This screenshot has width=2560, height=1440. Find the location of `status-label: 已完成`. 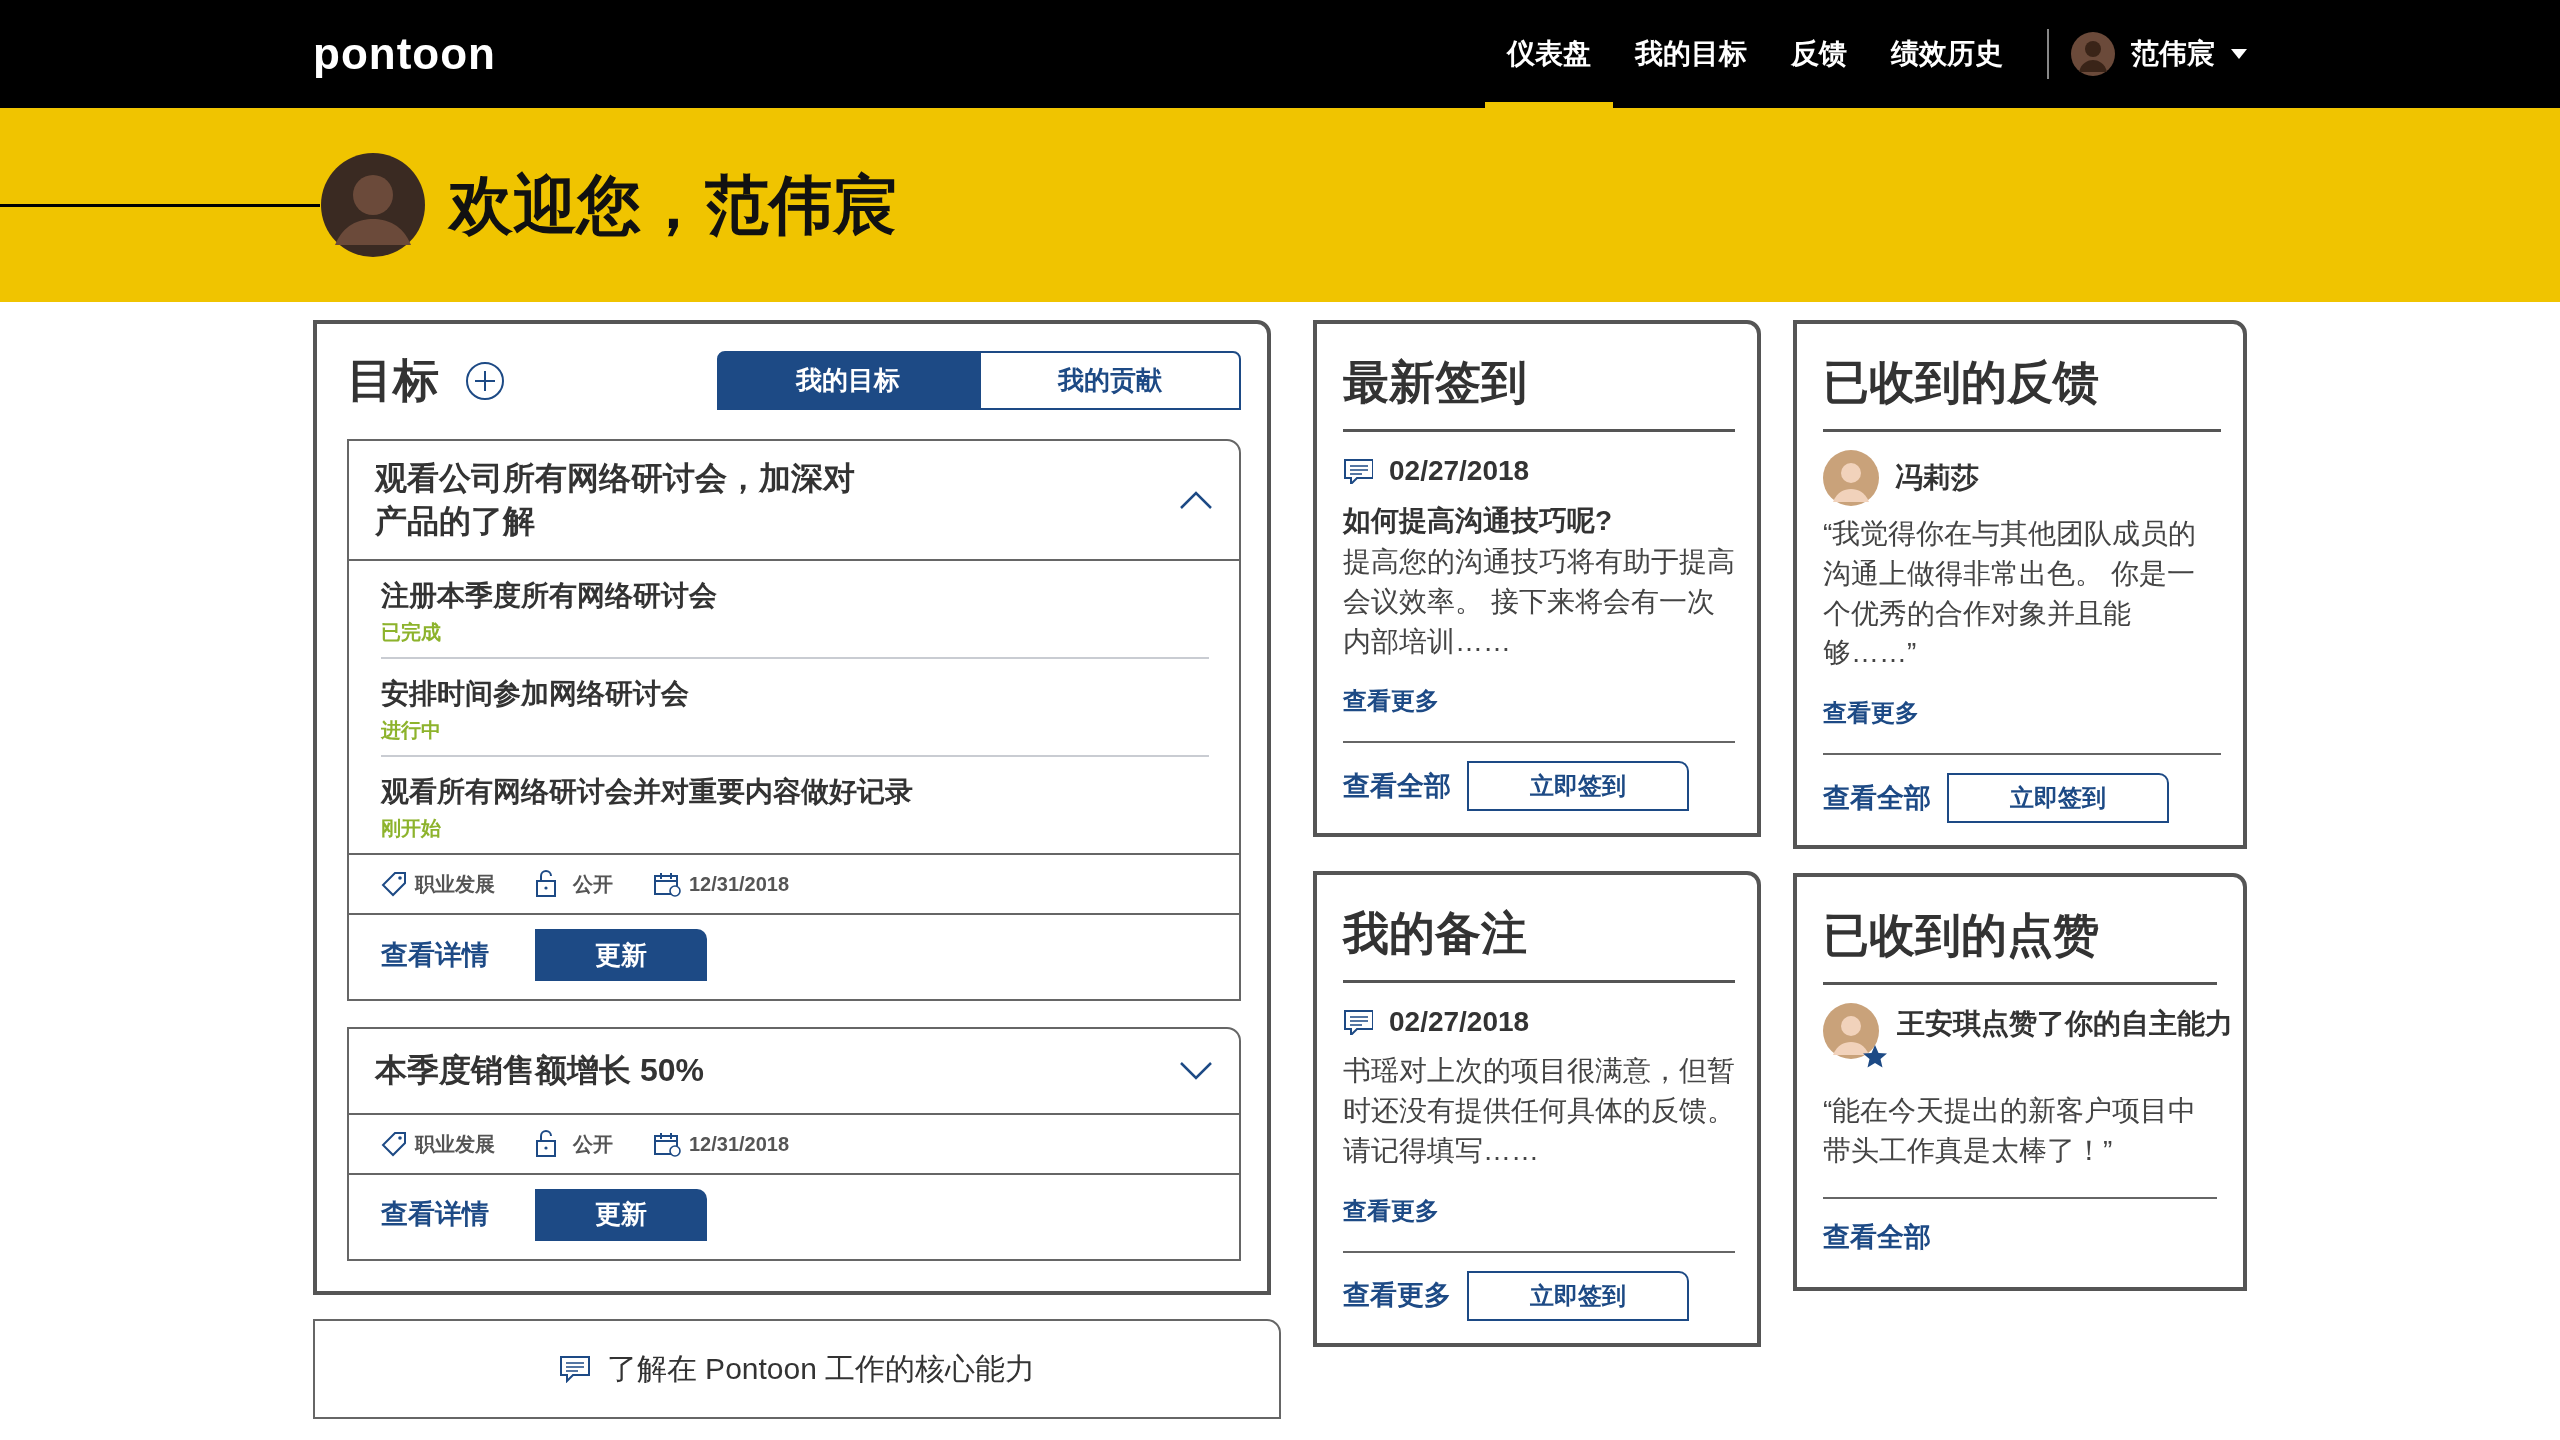

status-label: 已完成 is located at coordinates (411, 633).